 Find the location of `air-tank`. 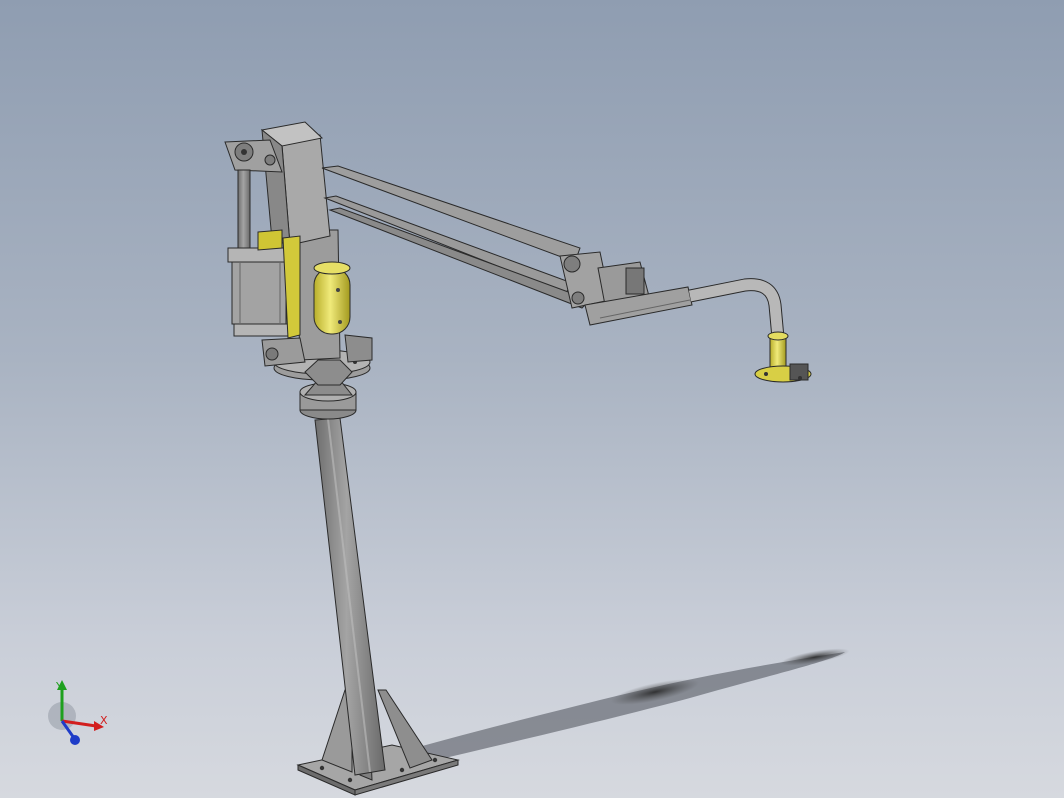

air-tank is located at coordinates (332, 298).